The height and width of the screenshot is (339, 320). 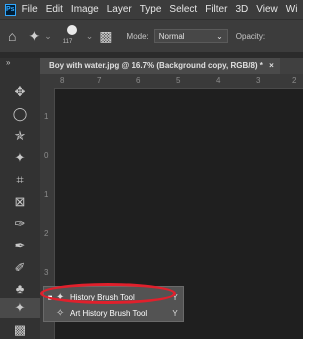 What do you see at coordinates (151, 35) in the screenshot?
I see `options-bar: ⌂ ✦ ⌄ 117 ⌄ ▩ Mode: Normal ⌄ Opacity:` at bounding box center [151, 35].